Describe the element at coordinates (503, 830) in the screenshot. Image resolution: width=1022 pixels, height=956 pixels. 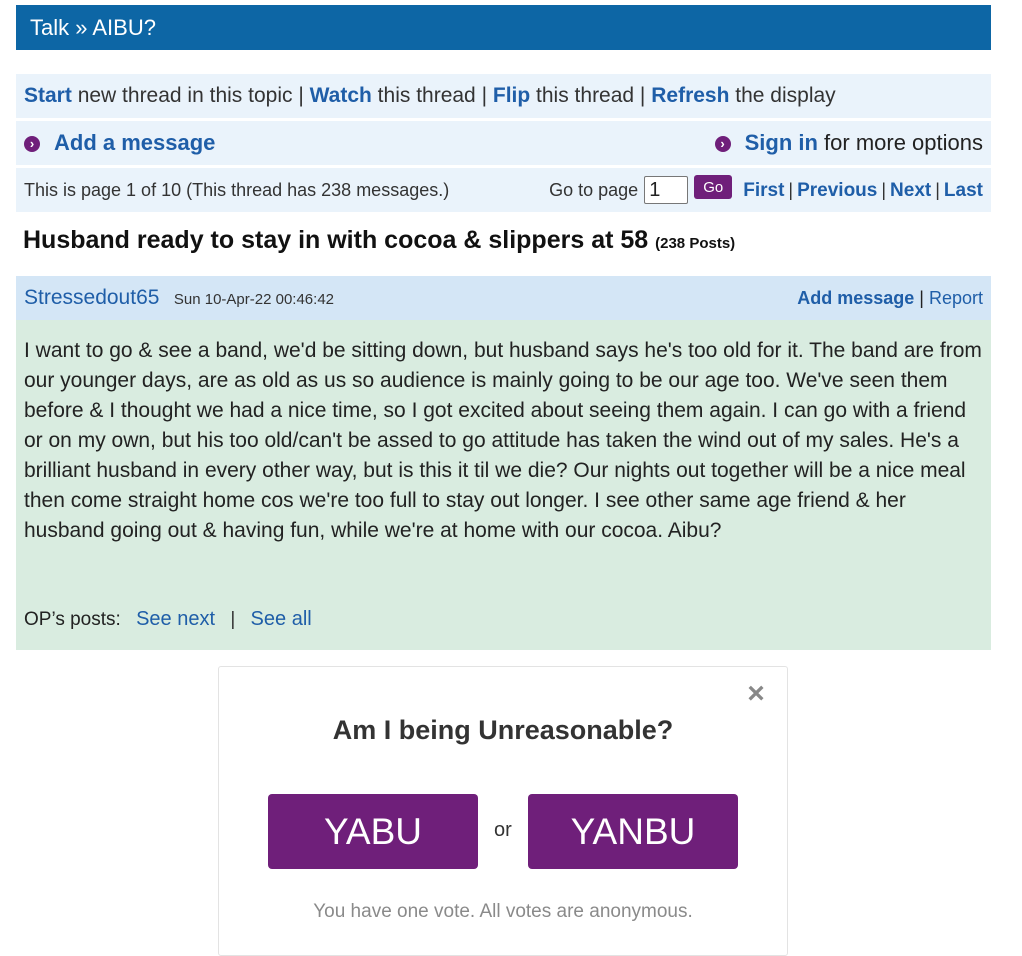
I see `poll-or: or` at that location.